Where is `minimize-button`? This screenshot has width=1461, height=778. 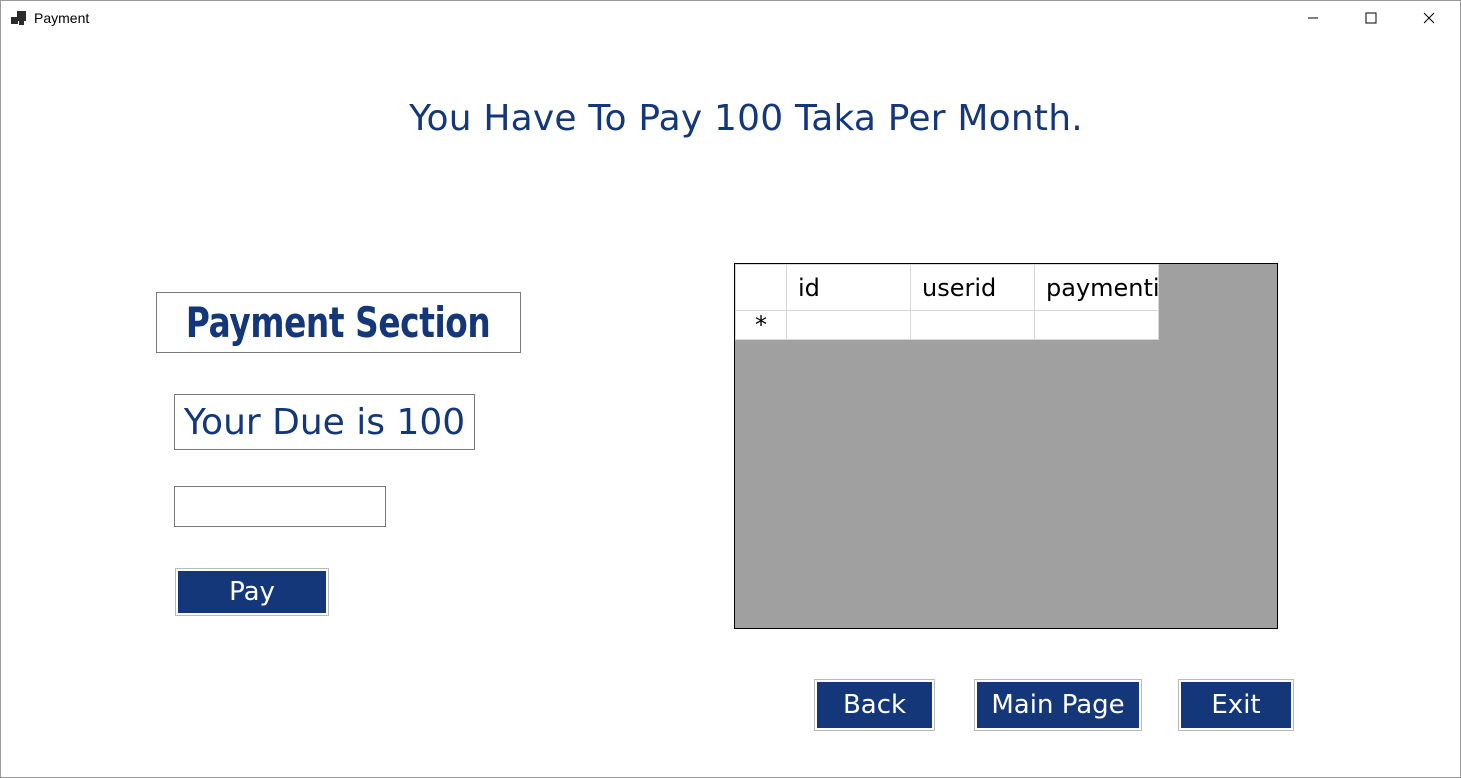 minimize-button is located at coordinates (1313, 18).